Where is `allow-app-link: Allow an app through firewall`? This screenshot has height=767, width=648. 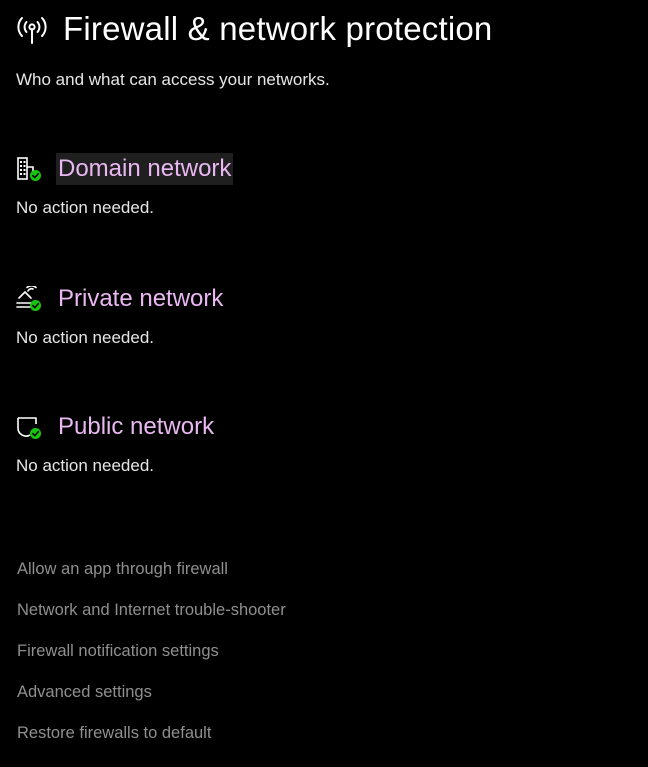
allow-app-link: Allow an app through firewall is located at coordinates (151, 578).